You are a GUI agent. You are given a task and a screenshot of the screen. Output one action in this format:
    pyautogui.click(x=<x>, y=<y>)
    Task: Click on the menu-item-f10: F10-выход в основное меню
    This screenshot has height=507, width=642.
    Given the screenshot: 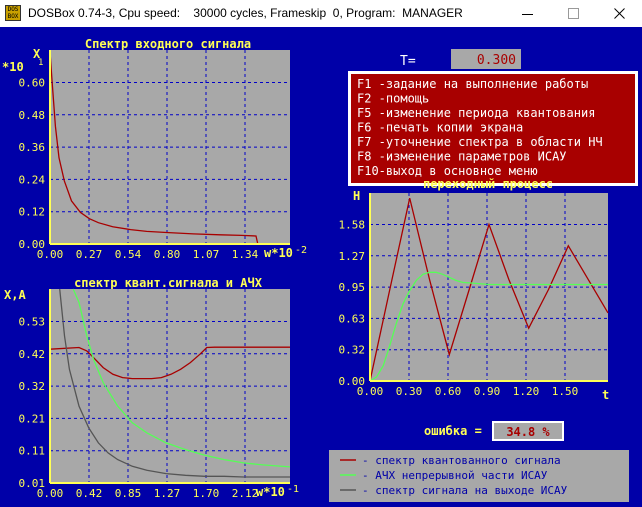 What is the action you would take?
    pyautogui.click(x=447, y=171)
    